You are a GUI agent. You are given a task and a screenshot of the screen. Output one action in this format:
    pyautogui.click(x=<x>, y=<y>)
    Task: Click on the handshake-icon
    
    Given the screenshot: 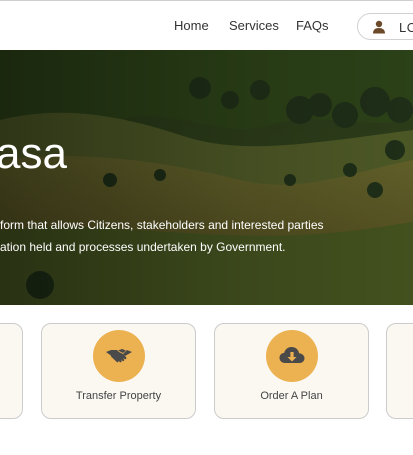 What is the action you would take?
    pyautogui.click(x=119, y=355)
    